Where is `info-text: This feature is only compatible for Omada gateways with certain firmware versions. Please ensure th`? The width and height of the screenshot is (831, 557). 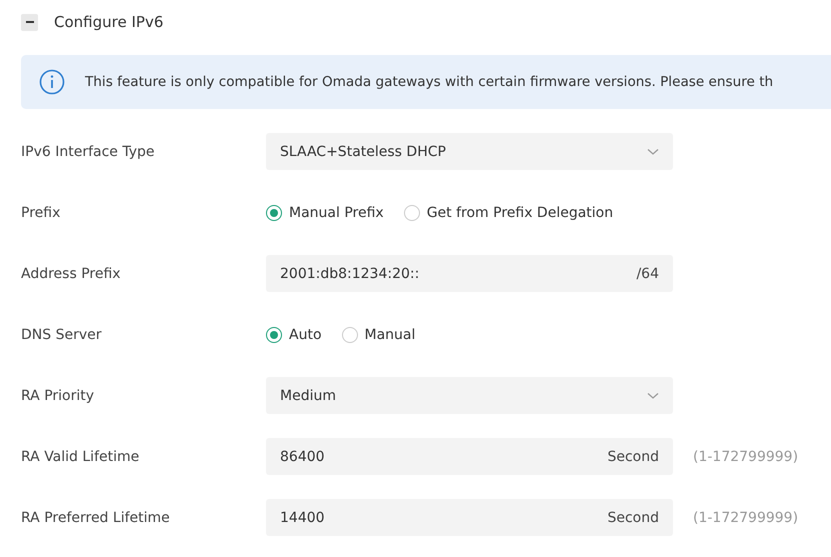
info-text: This feature is only compatible for Omada gateways with certain firmware versions. Please ensure th is located at coordinates (429, 82).